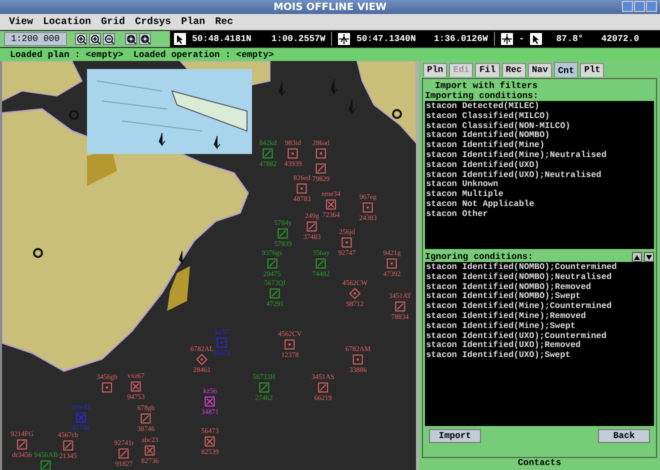 The height and width of the screenshot is (470, 660). I want to click on list-item: stacon Classified(NON-MILCO), so click(539, 127).